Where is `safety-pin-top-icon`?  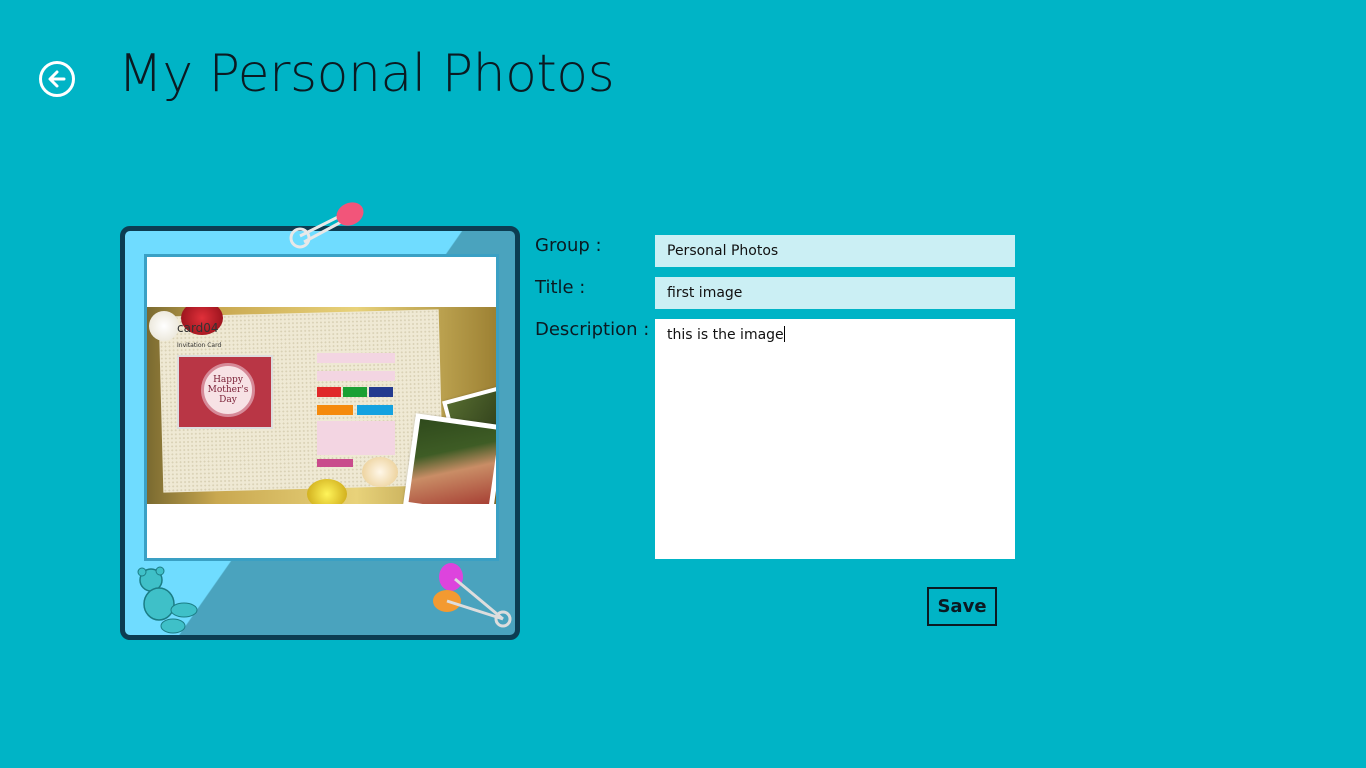 safety-pin-top-icon is located at coordinates (326, 225).